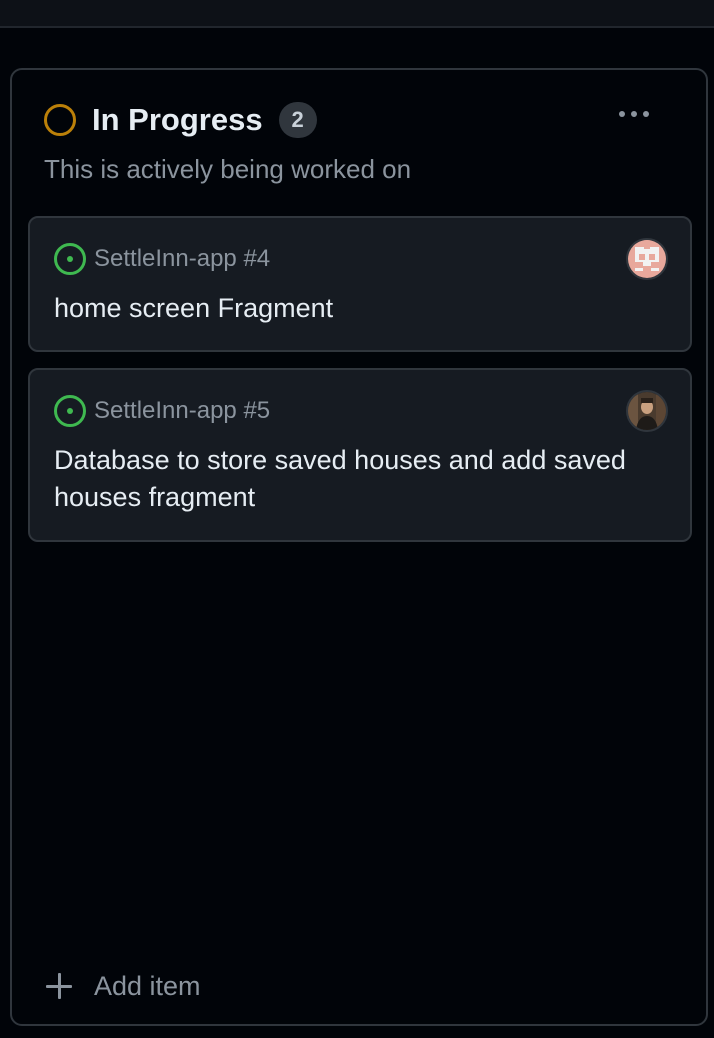 The image size is (714, 1038). Describe the element at coordinates (360, 284) in the screenshot. I see `issue-card: SettleInn-app #4 home screen Fragment` at that location.